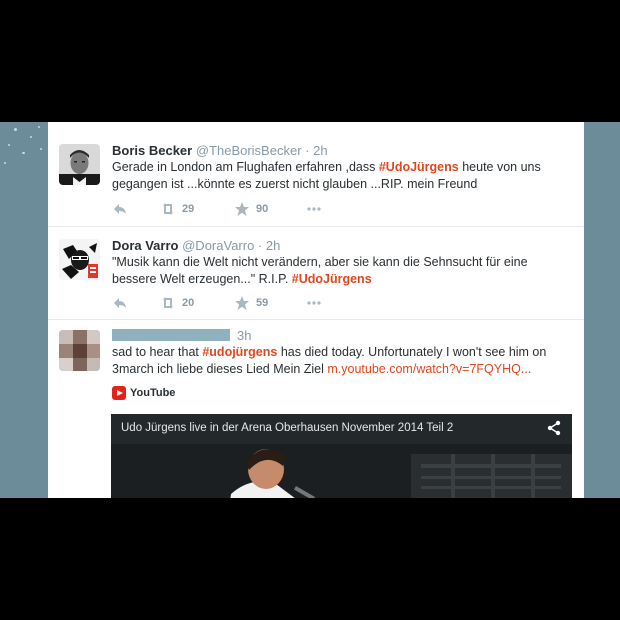 The width and height of the screenshot is (620, 620). What do you see at coordinates (218, 245) in the screenshot?
I see `user-handle: @DoraVarro` at bounding box center [218, 245].